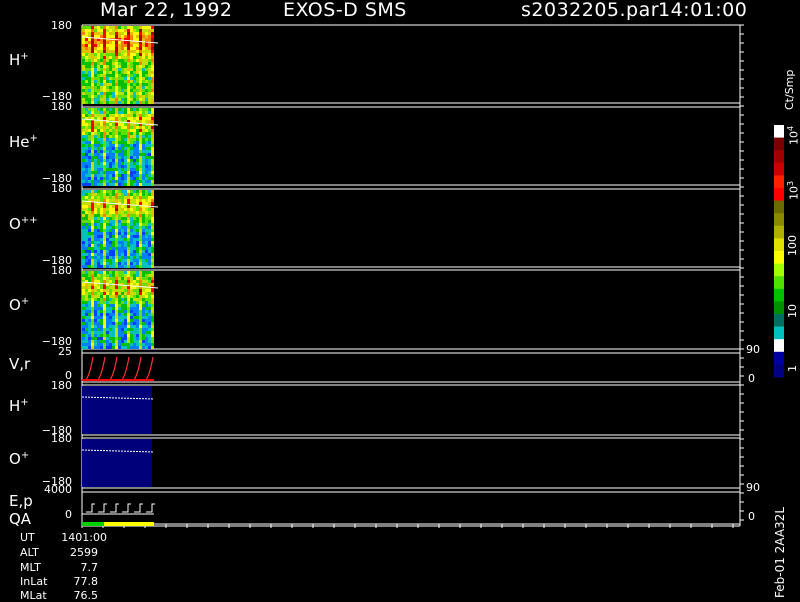 The width and height of the screenshot is (800, 602). Describe the element at coordinates (84, 537) in the screenshot. I see `ephem-value-ut: 1401:00` at that location.